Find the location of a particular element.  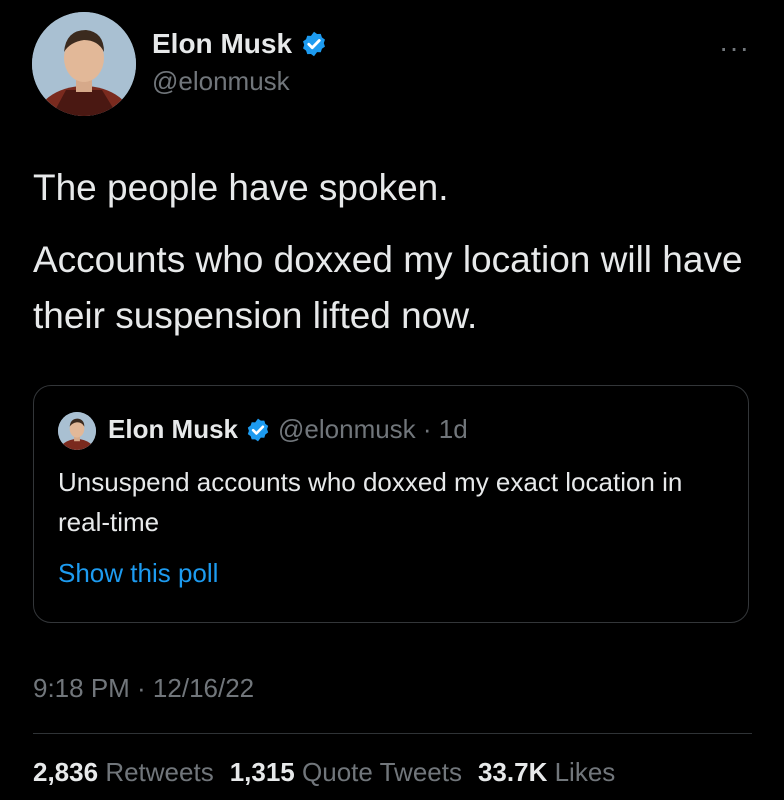

likes-stat: 33.7K Likes is located at coordinates (546, 772).